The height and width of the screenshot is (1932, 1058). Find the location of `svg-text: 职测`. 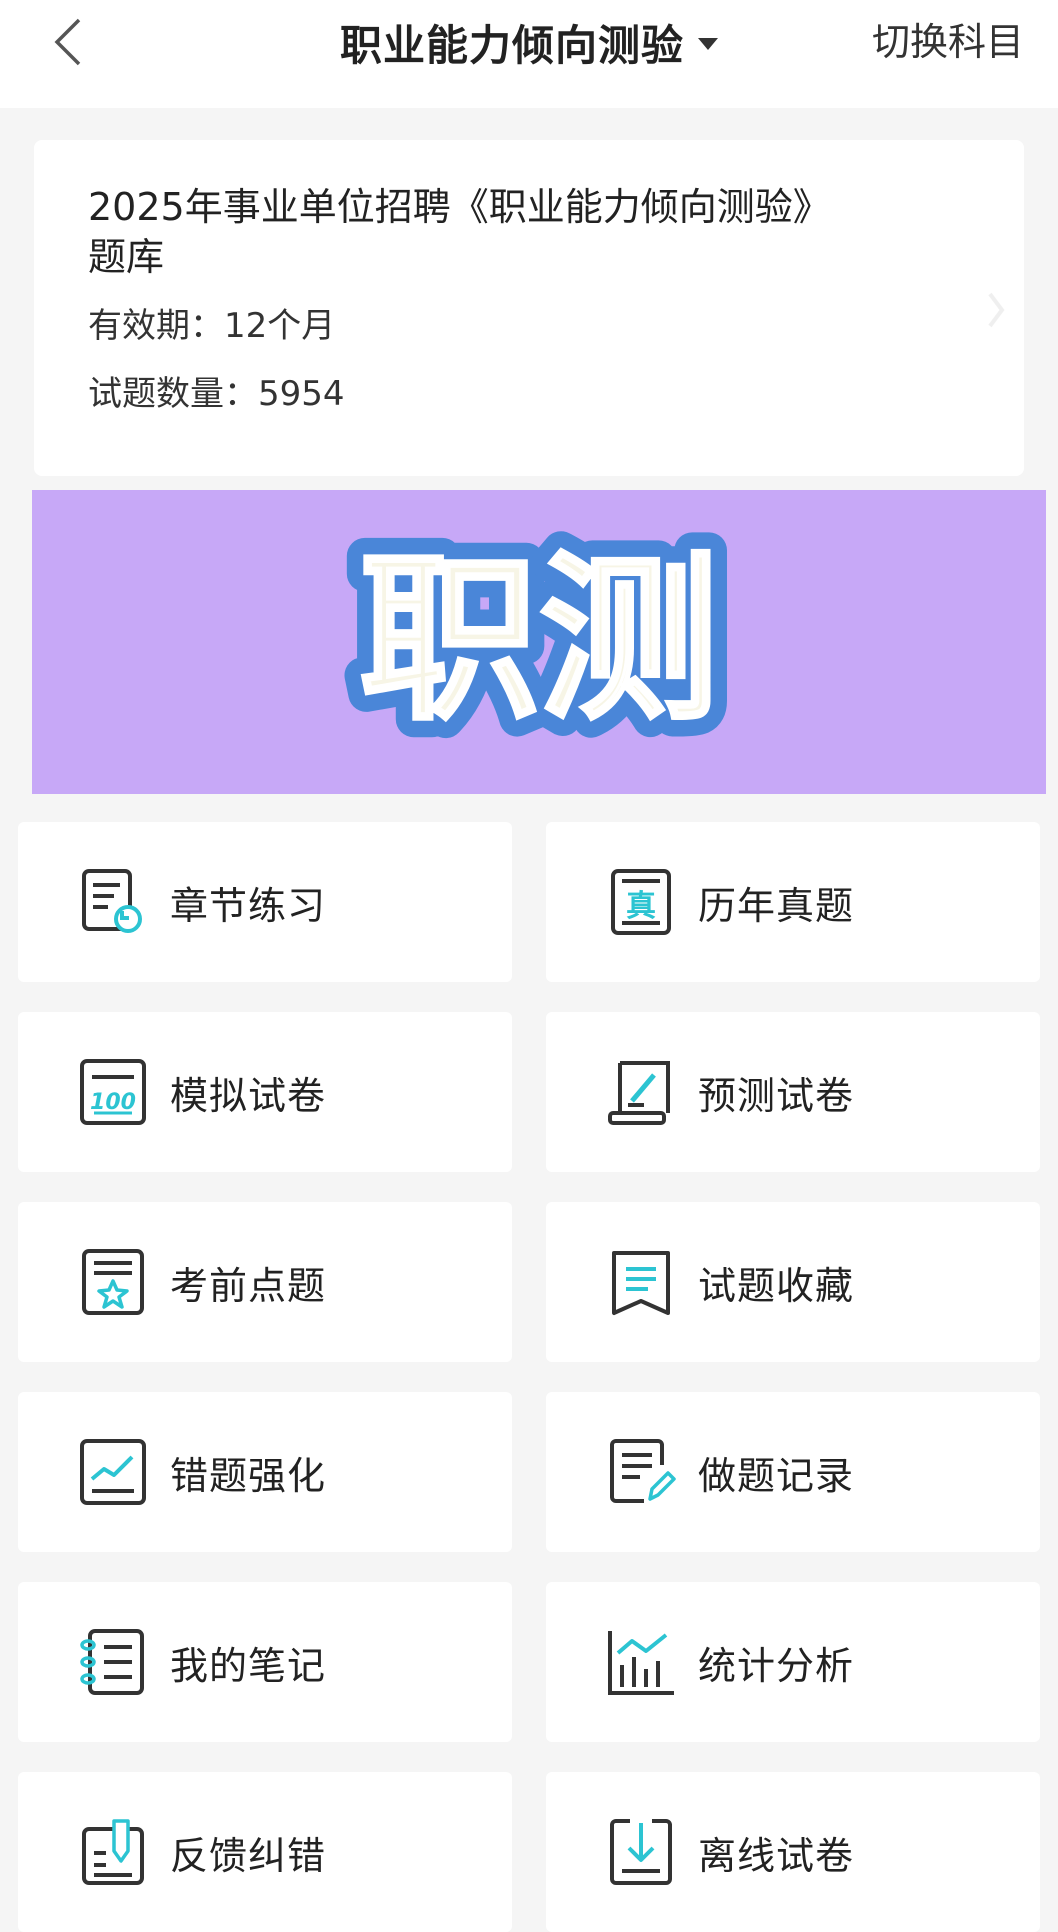

svg-text: 职测 is located at coordinates (539, 640).